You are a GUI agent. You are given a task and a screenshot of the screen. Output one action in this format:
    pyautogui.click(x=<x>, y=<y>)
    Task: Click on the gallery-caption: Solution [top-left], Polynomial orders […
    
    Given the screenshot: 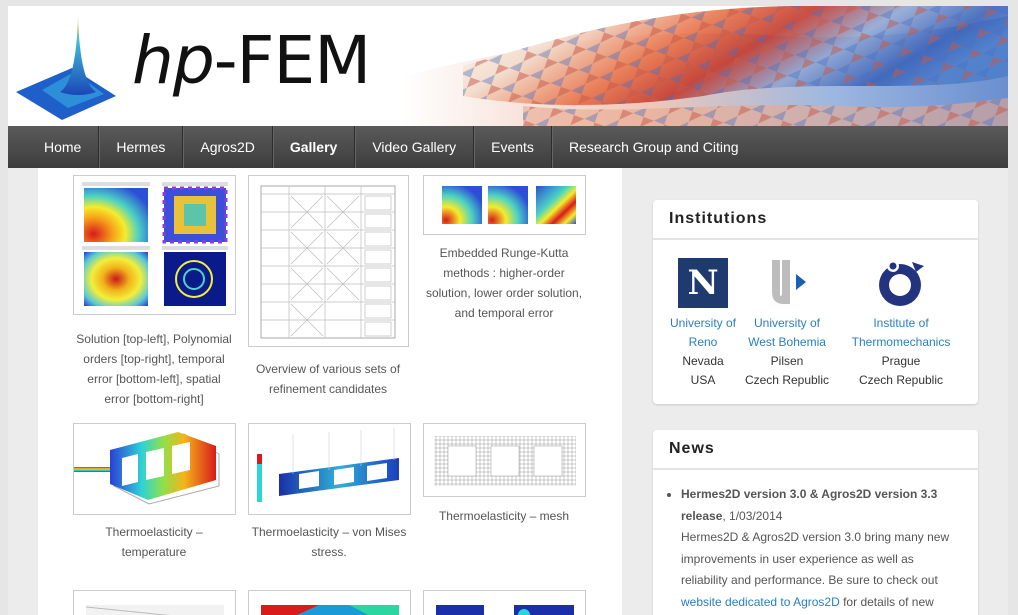 What is the action you would take?
    pyautogui.click(x=154, y=369)
    